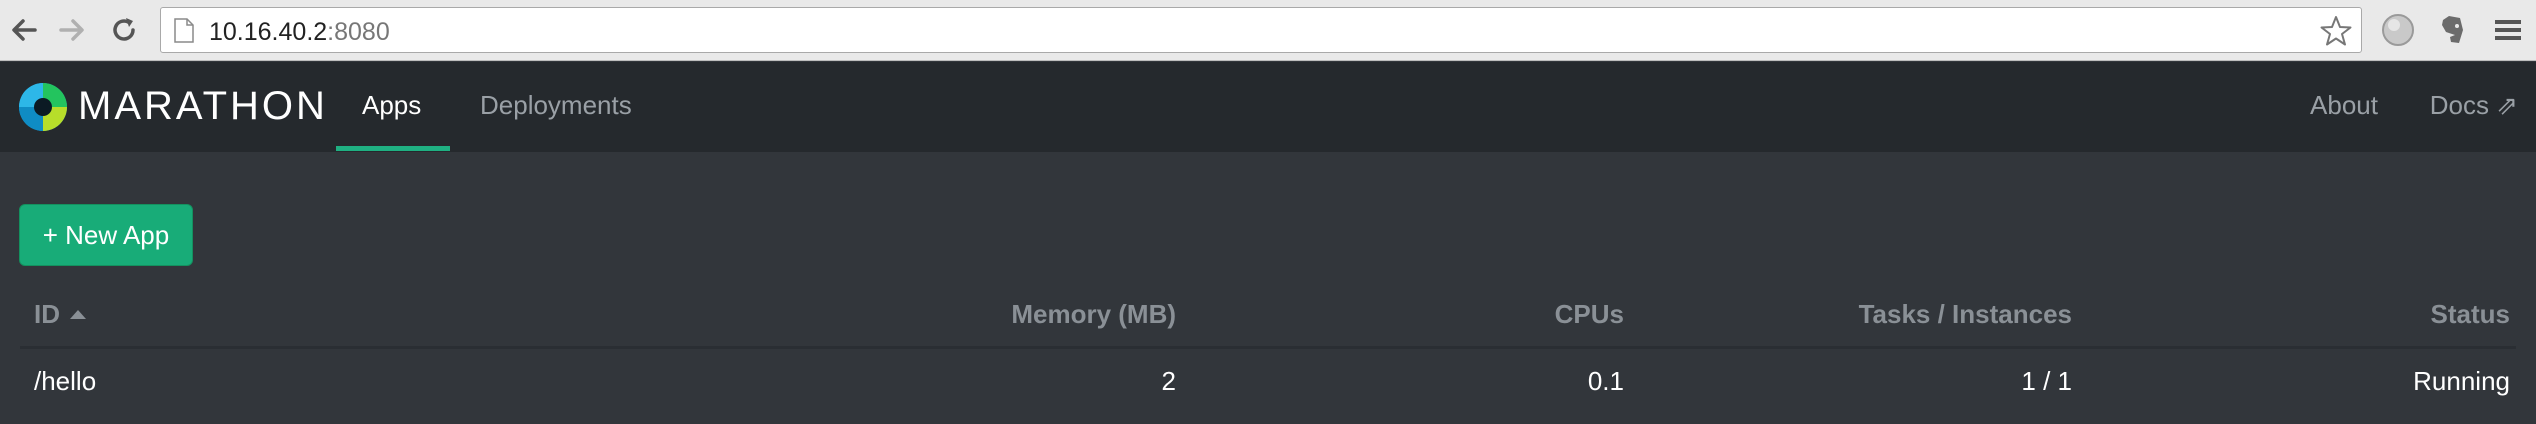 This screenshot has height=424, width=2536. What do you see at coordinates (78, 314) in the screenshot?
I see `sort-ascending-icon` at bounding box center [78, 314].